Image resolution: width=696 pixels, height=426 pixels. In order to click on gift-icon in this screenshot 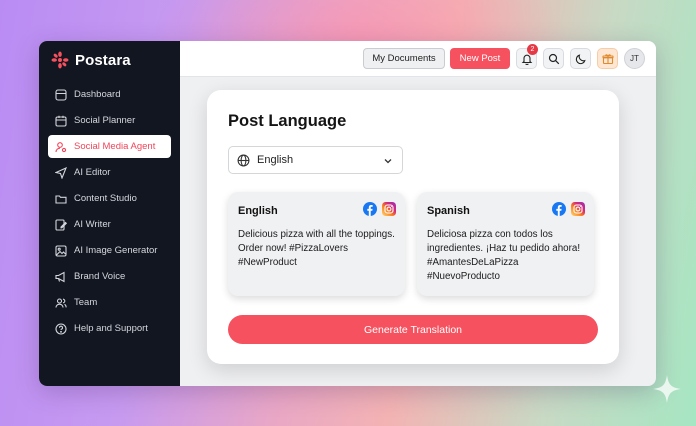, I will do `click(607, 58)`.